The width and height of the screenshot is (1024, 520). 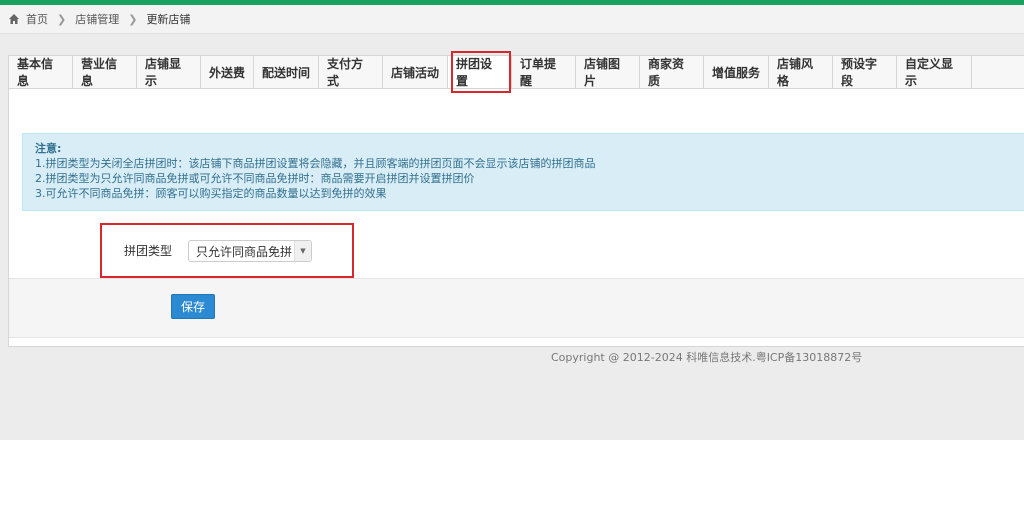 What do you see at coordinates (105, 72) in the screenshot?
I see `tab-business-info: 营业信息` at bounding box center [105, 72].